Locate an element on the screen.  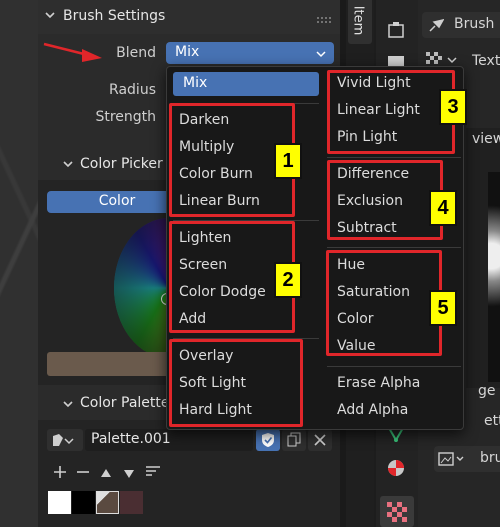
remove-icon is located at coordinates (83, 474).